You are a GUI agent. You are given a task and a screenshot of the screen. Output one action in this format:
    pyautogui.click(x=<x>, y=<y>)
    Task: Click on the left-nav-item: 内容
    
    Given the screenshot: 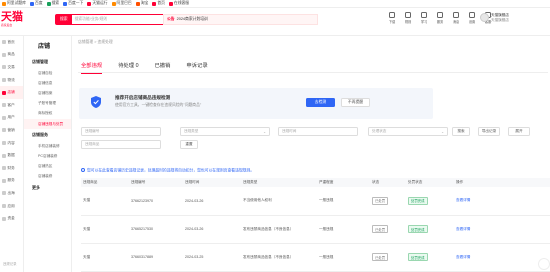 What is the action you would take?
    pyautogui.click(x=11, y=143)
    